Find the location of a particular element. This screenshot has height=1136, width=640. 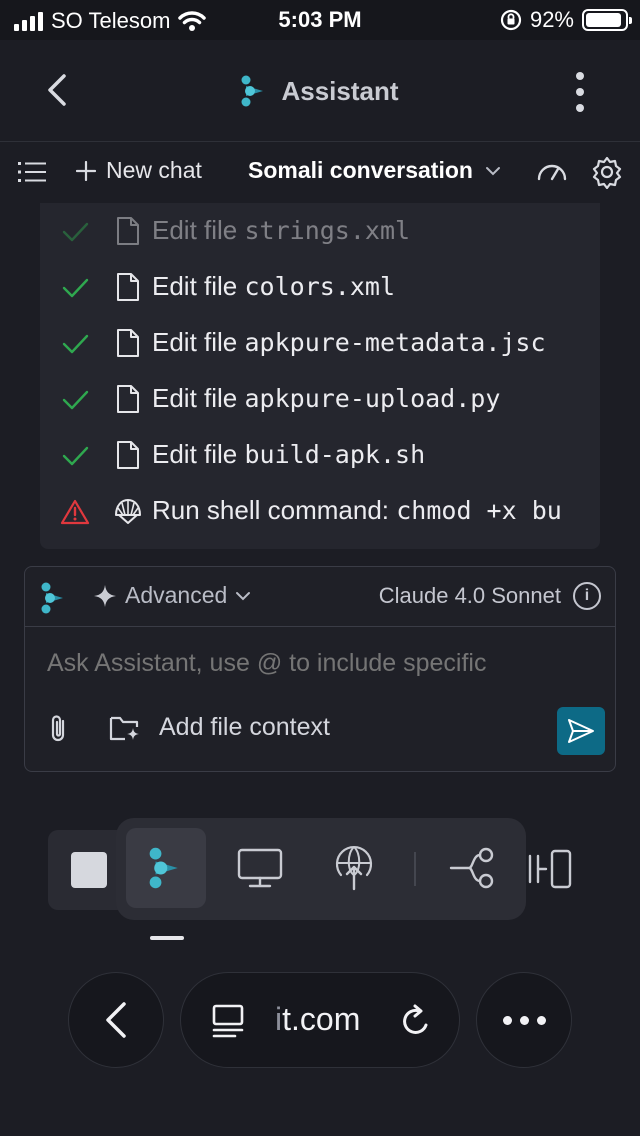

status-bar: SO Telesom 5:03 PM 92% is located at coordinates (320, 20).